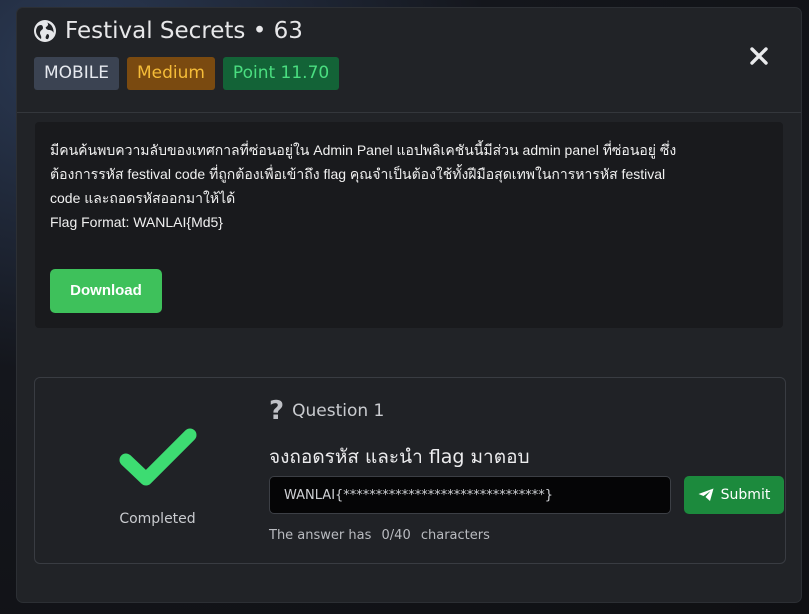 This screenshot has width=809, height=614. I want to click on question-header: ? Question 1, so click(326, 411).